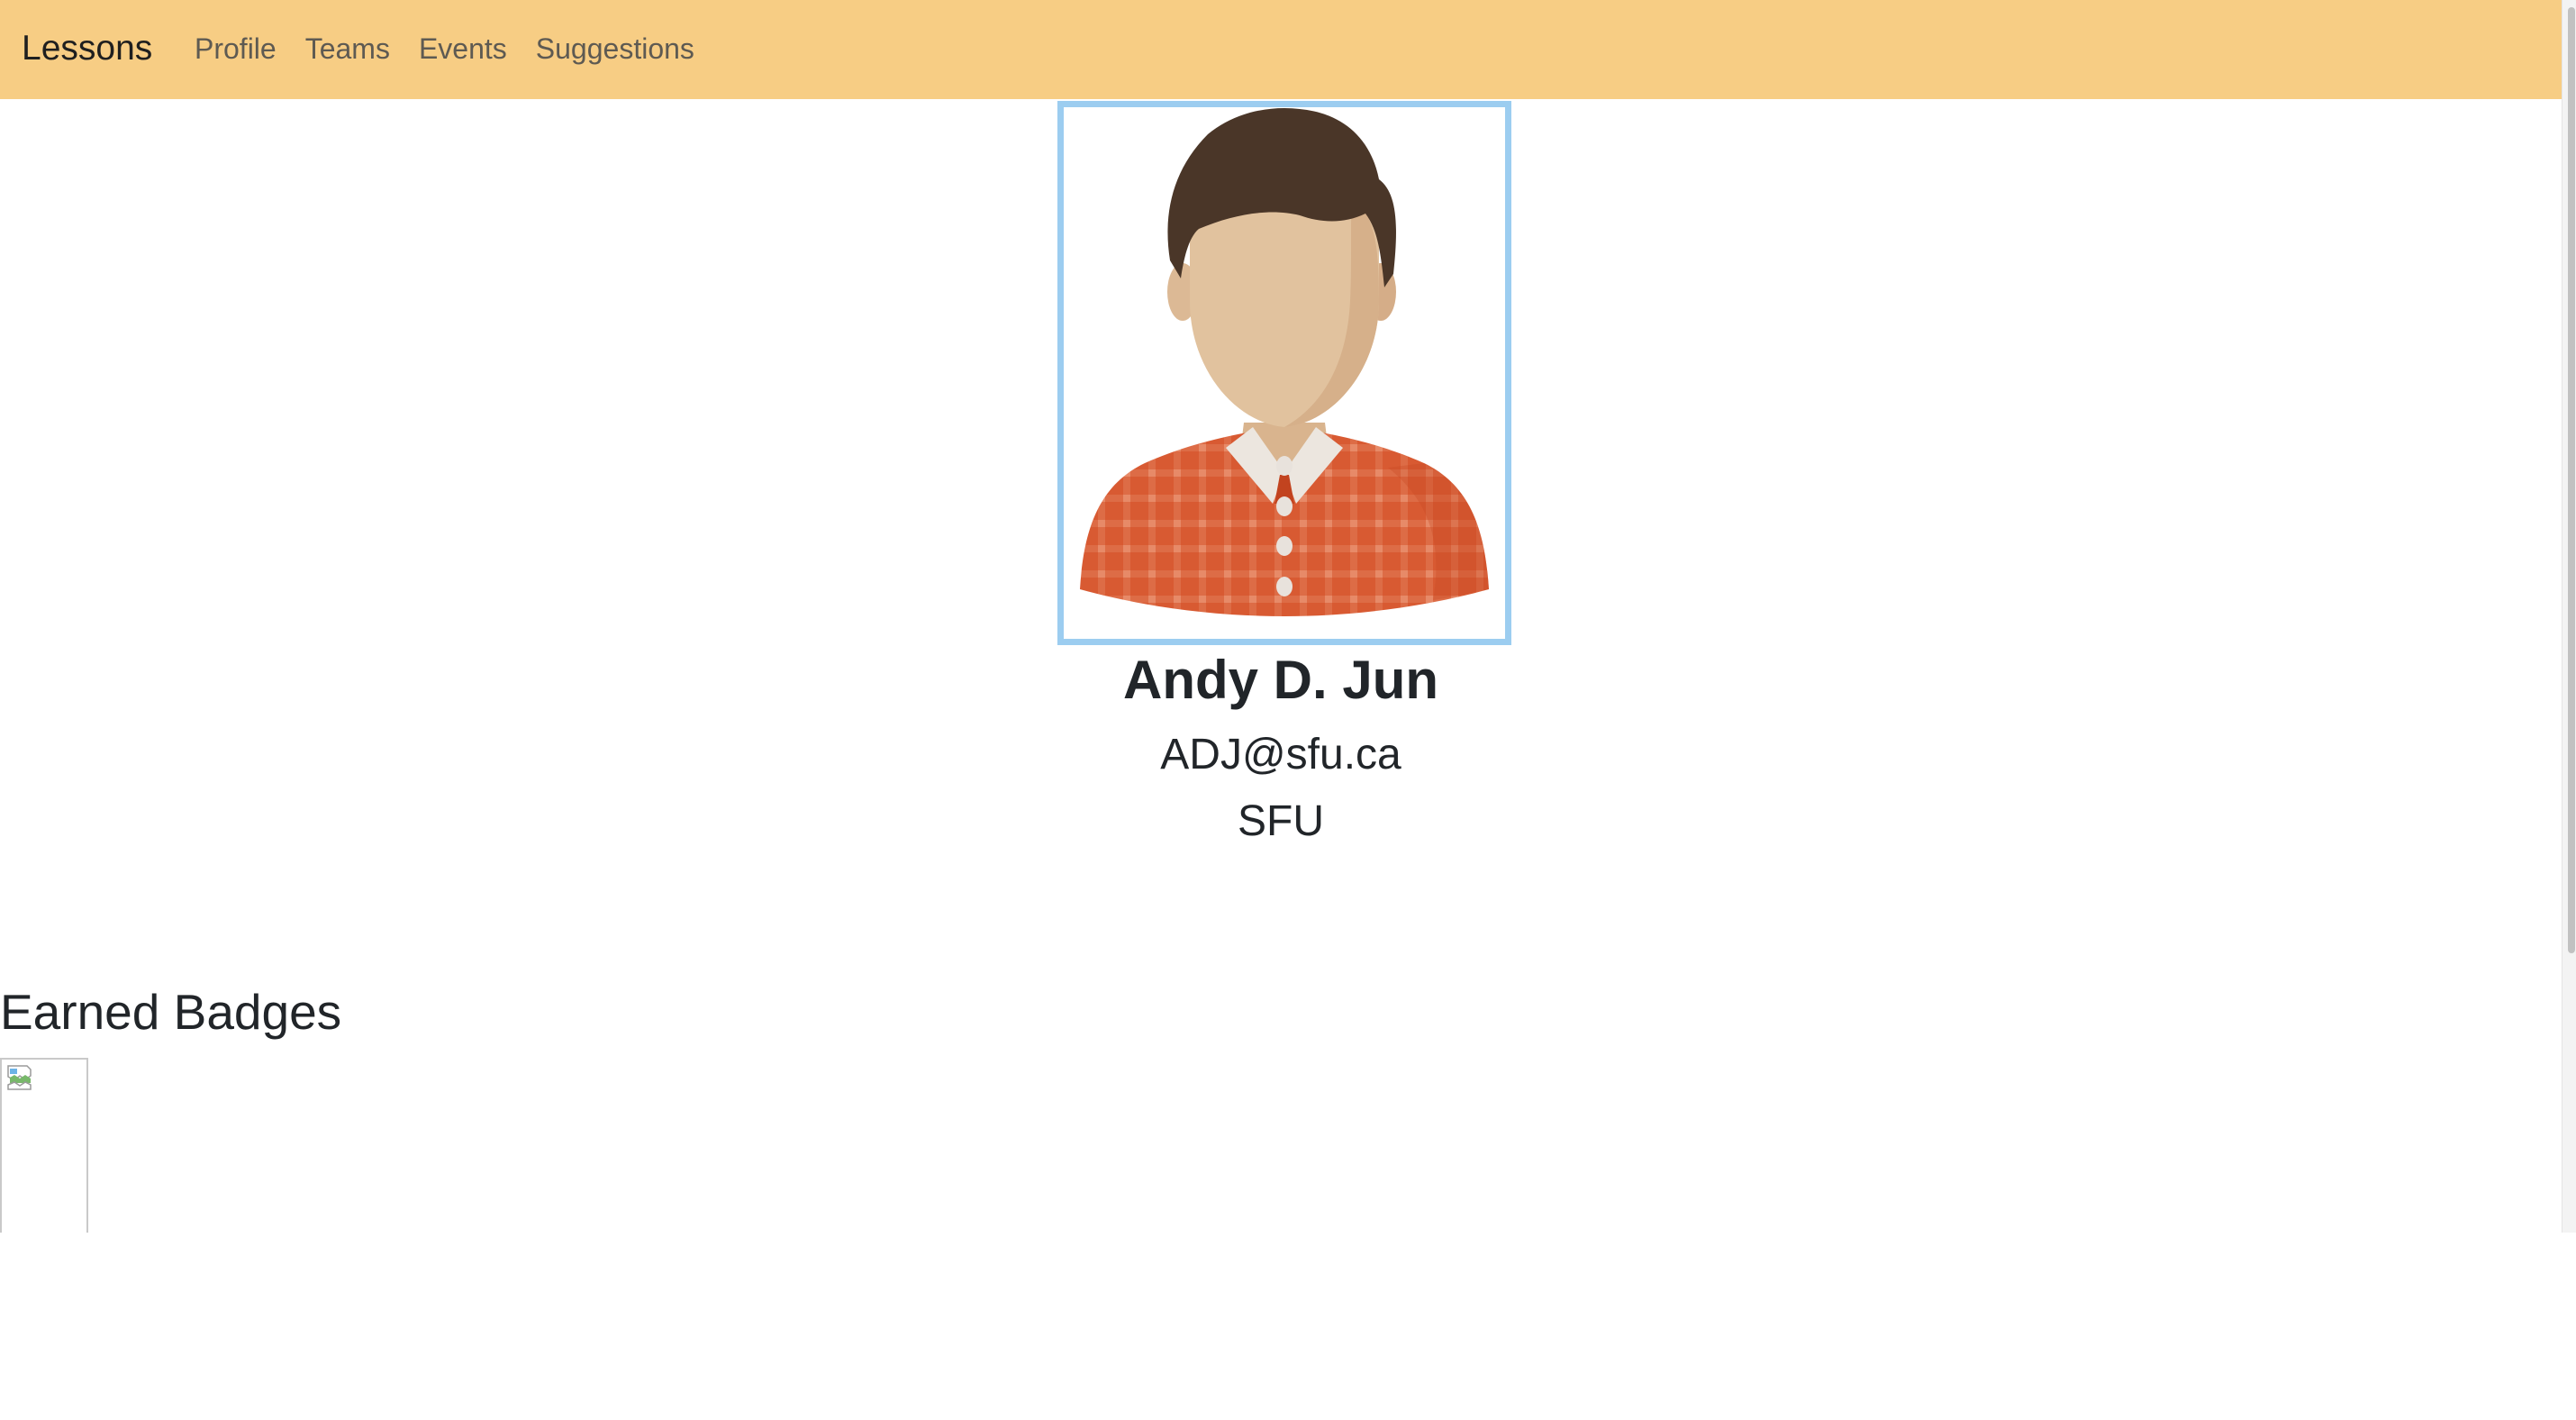 This screenshot has height=1420, width=2576. I want to click on badge-image, so click(44, 1146).